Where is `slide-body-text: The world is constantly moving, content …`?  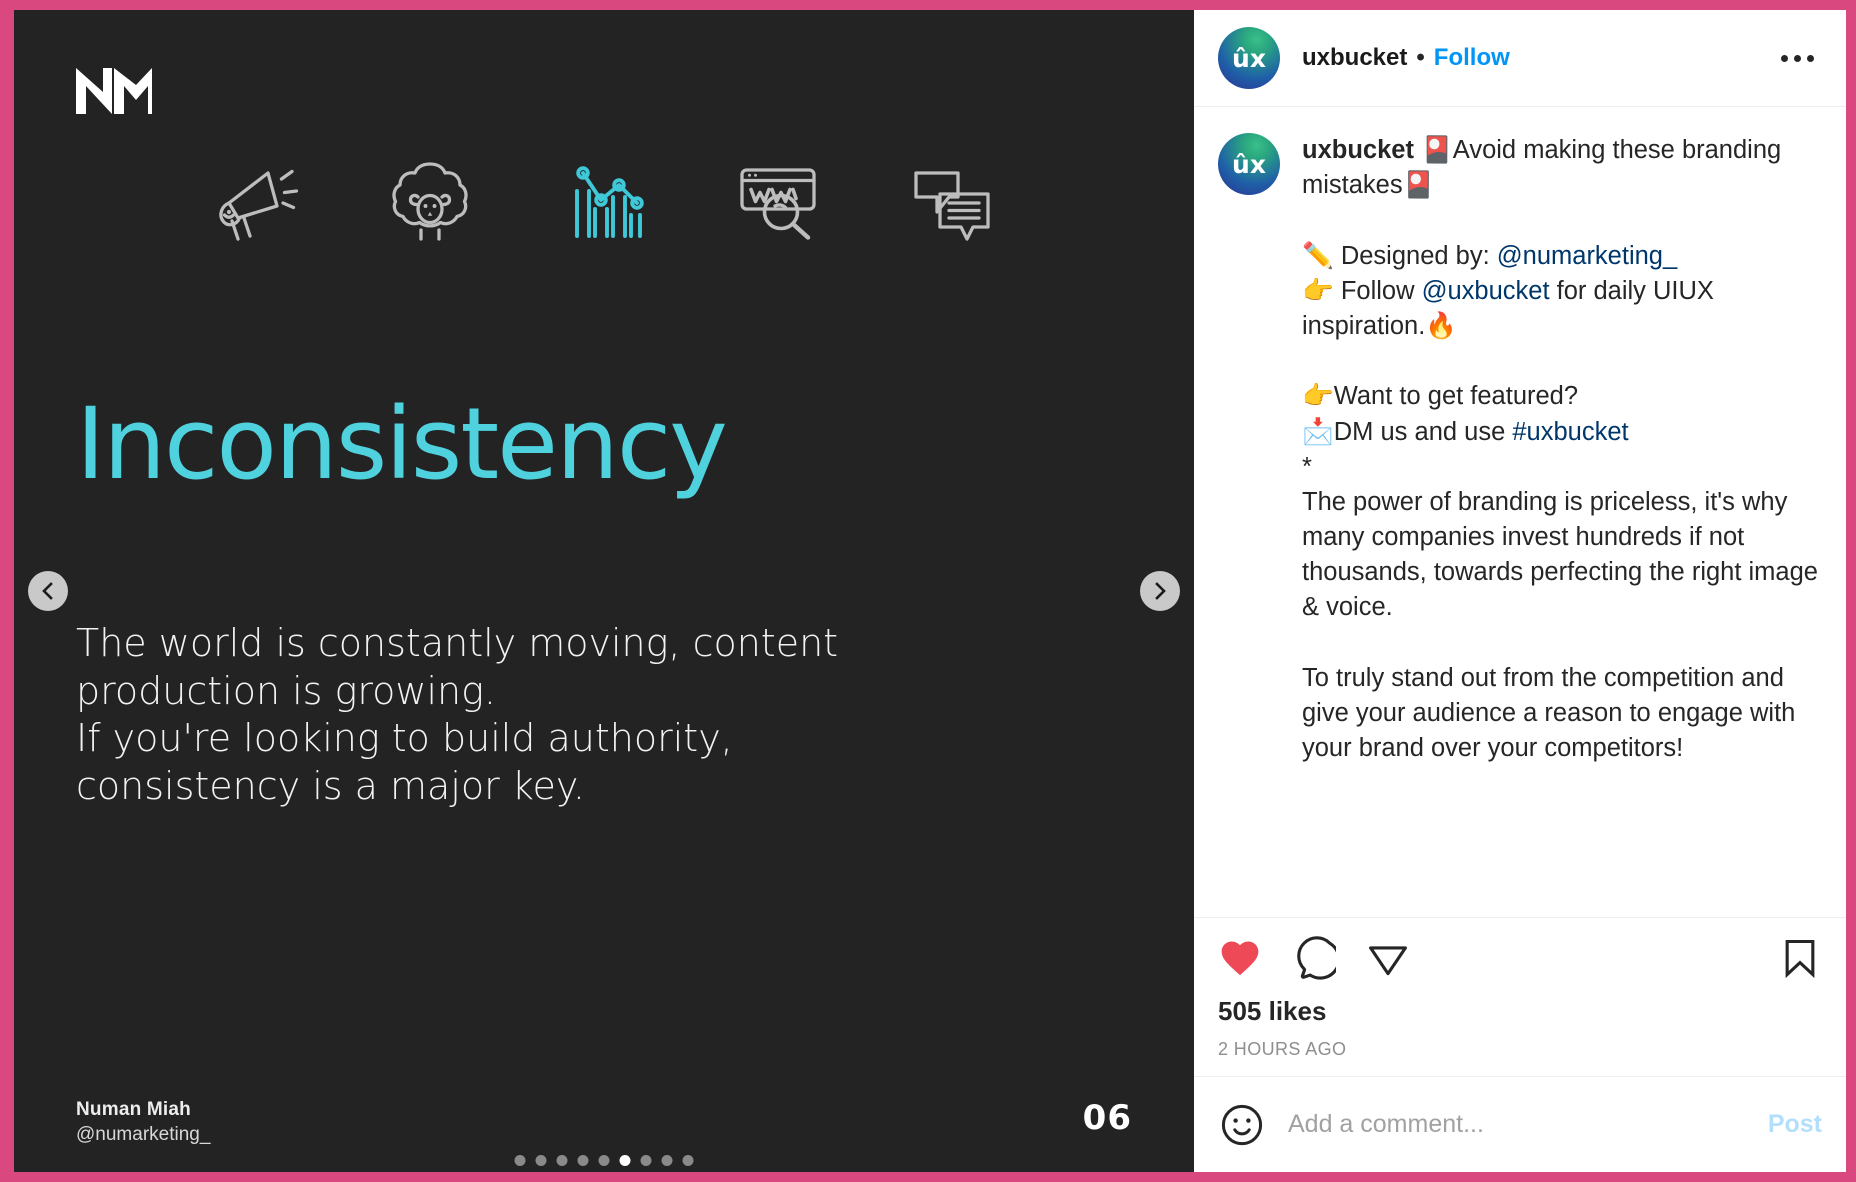 slide-body-text: The world is constantly moving, content … is located at coordinates (457, 714).